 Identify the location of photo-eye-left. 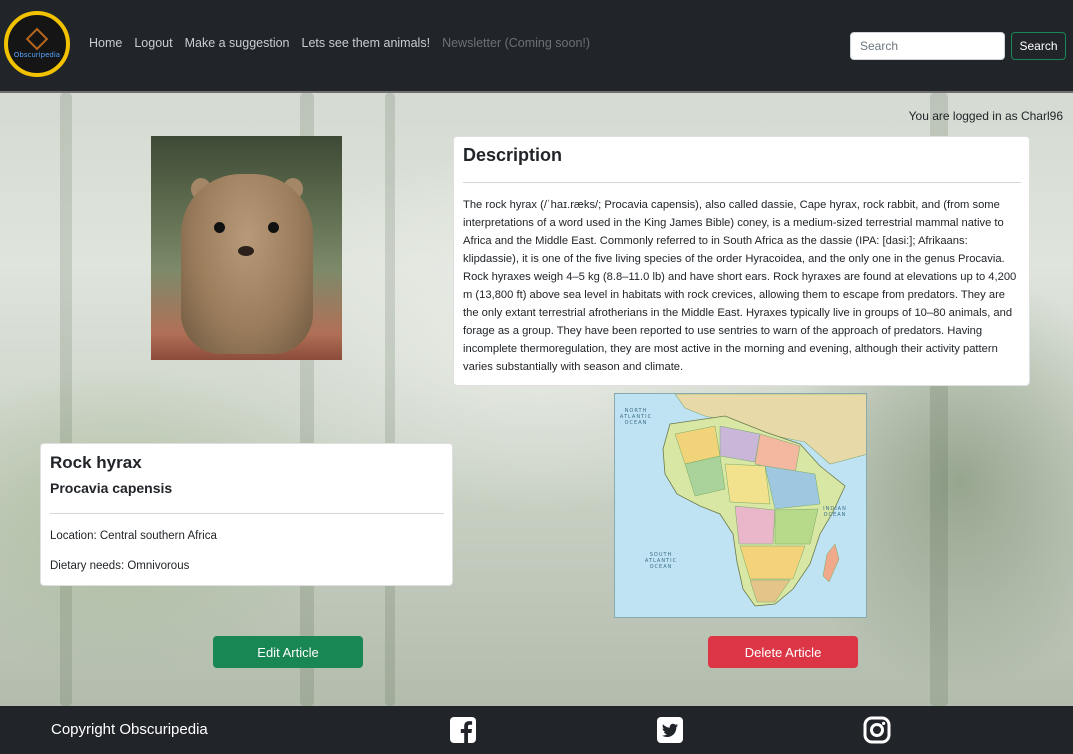
(219, 227).